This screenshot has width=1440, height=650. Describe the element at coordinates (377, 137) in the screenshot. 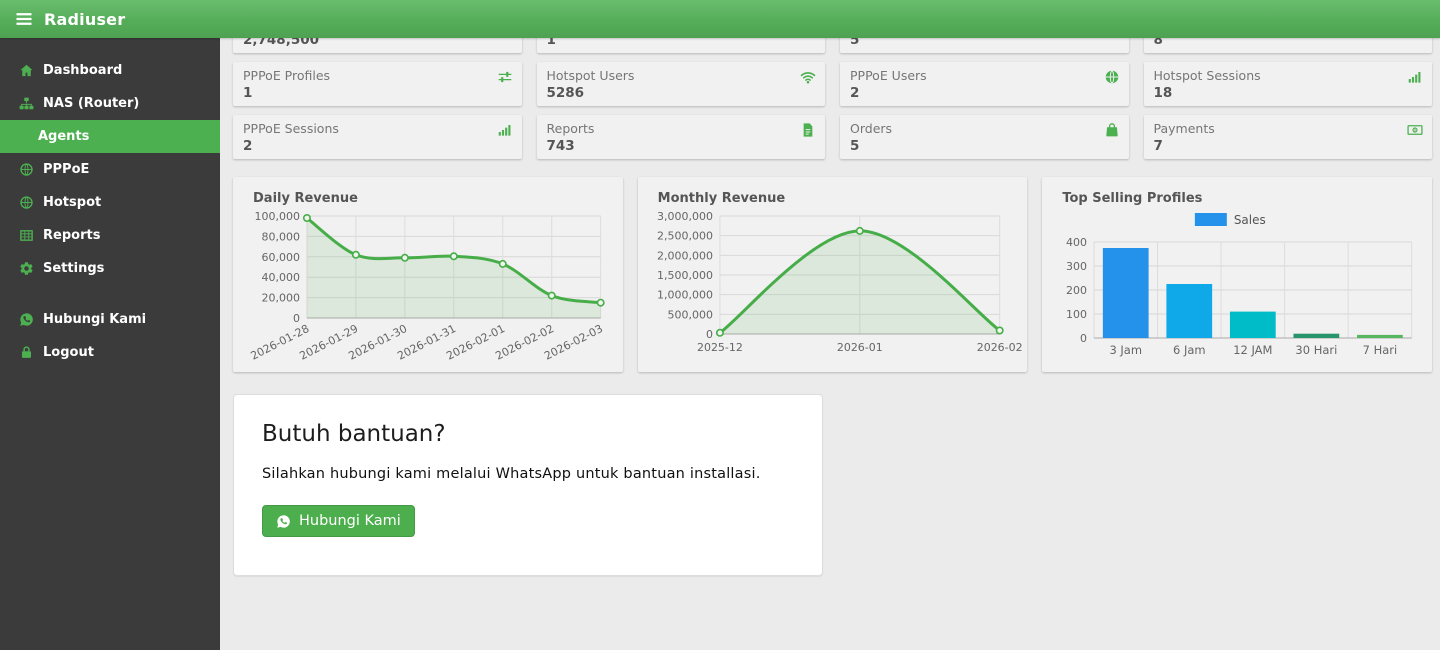

I see `stat-card-pppoe-sessions: PPPoE Sessions 2` at that location.